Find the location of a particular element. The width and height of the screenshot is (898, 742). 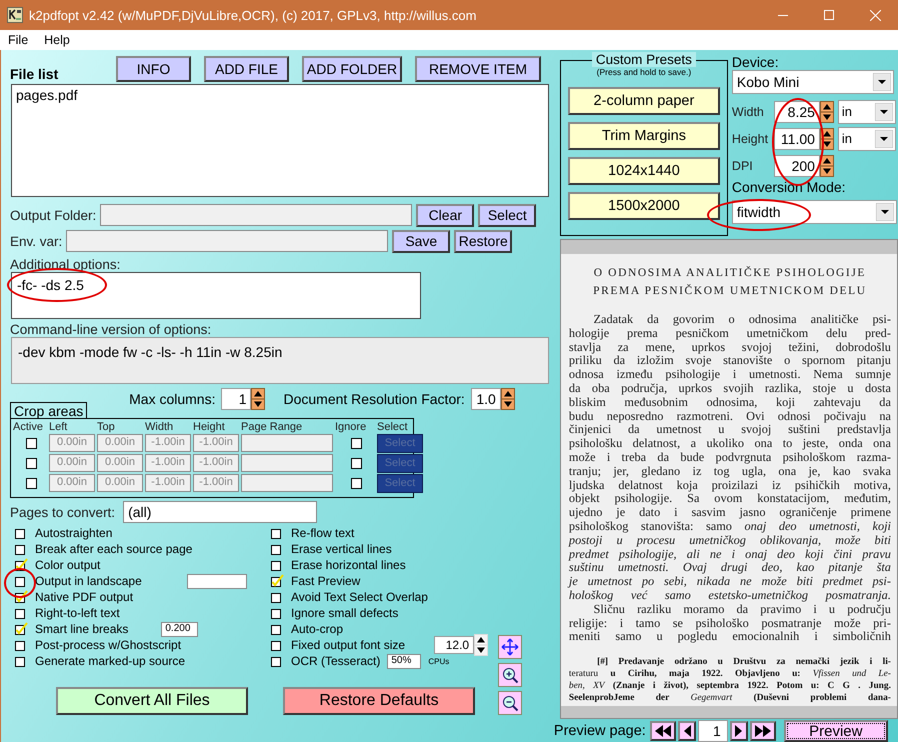

file-list: pages.pdf is located at coordinates (280, 140).